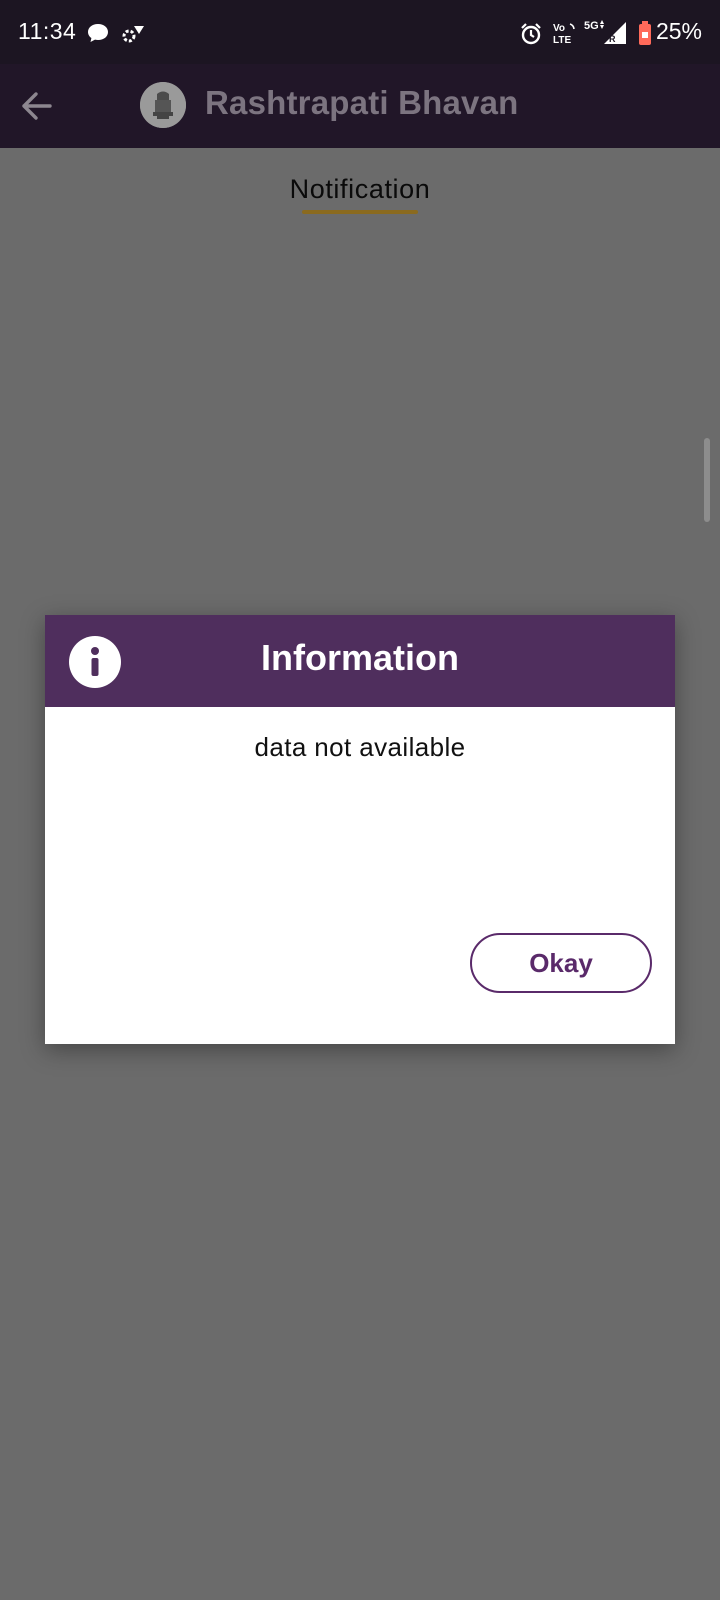 Image resolution: width=720 pixels, height=1600 pixels. I want to click on back-arrow-icon, so click(36, 106).